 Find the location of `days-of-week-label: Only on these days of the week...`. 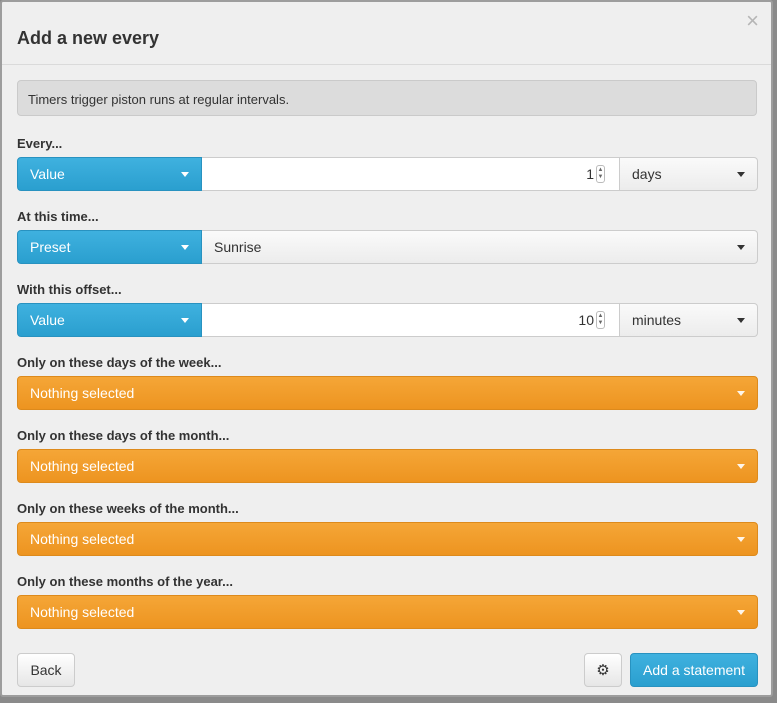

days-of-week-label: Only on these days of the week... is located at coordinates (119, 362).